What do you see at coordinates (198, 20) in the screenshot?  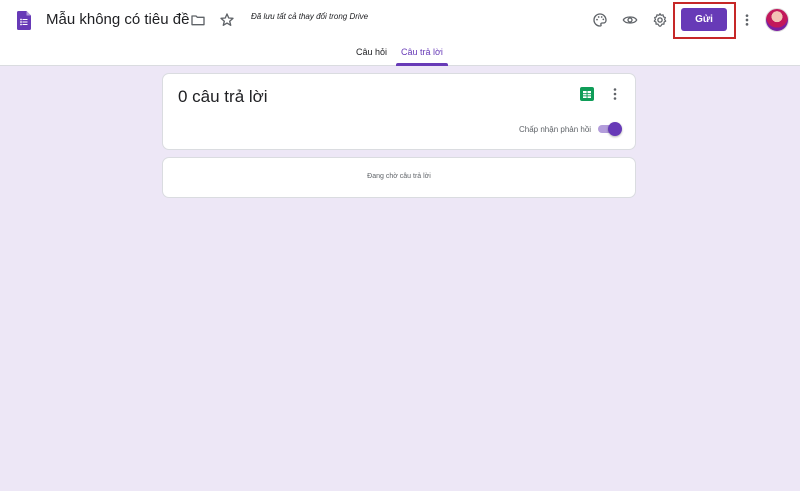 I see `folder-icon` at bounding box center [198, 20].